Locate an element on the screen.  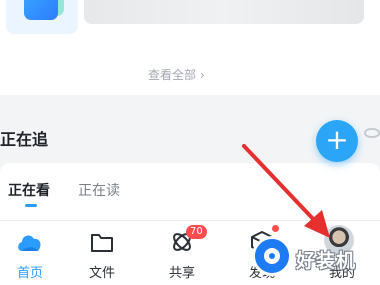
nav-item-home: 首页 is located at coordinates (30, 253).